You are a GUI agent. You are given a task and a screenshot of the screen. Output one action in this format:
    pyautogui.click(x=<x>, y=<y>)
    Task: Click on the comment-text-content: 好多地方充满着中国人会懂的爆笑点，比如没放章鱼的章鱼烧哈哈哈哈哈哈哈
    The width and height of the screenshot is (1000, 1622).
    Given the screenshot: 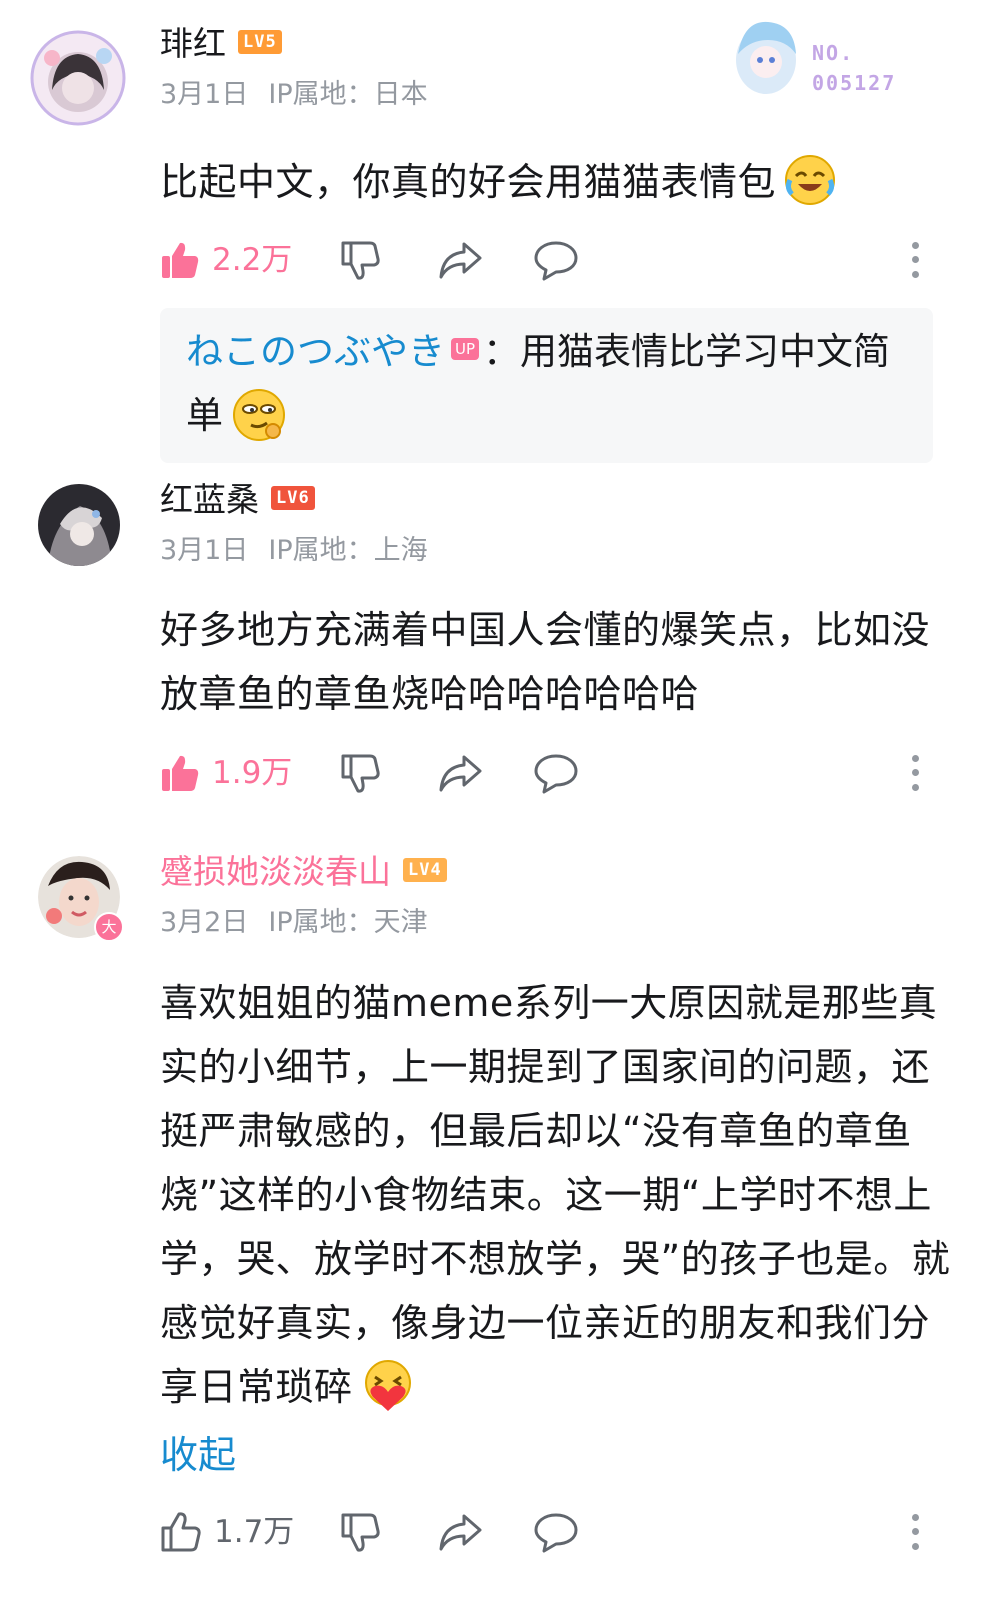 What is the action you would take?
    pyautogui.click(x=545, y=662)
    